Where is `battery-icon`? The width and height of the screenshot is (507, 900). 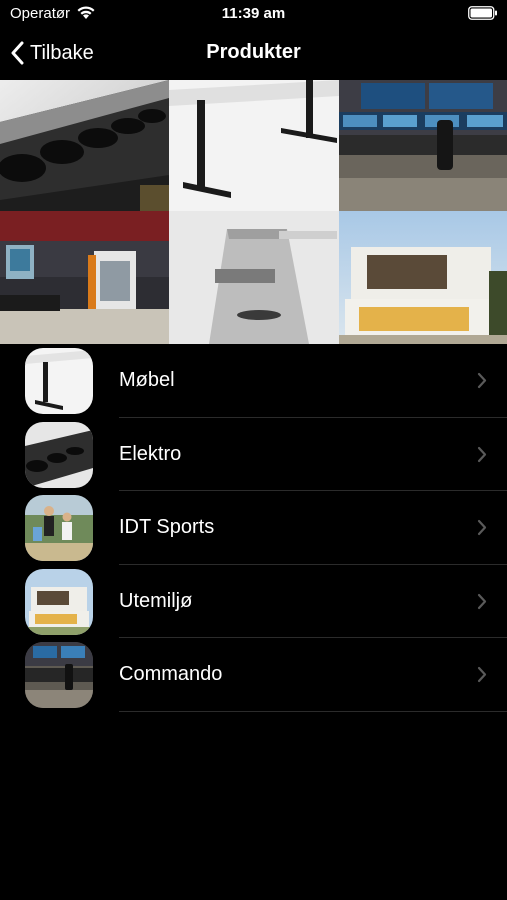 battery-icon is located at coordinates (482, 13).